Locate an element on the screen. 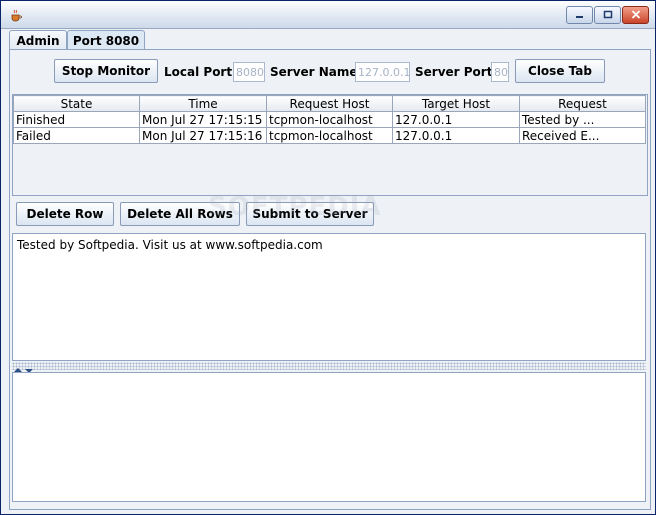 Image resolution: width=656 pixels, height=515 pixels. close-icon is located at coordinates (636, 15).